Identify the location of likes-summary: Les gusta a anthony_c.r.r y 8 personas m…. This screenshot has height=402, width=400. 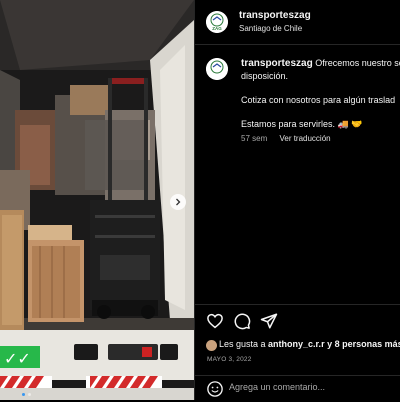
(309, 344).